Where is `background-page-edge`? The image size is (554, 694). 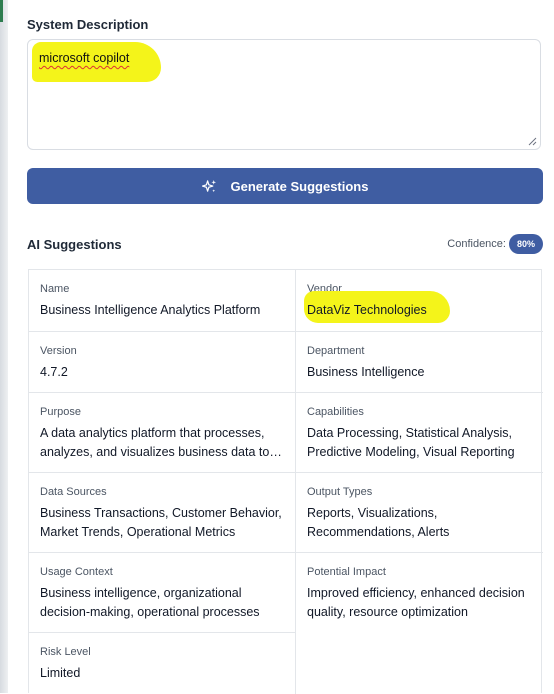
background-page-edge is located at coordinates (4, 346).